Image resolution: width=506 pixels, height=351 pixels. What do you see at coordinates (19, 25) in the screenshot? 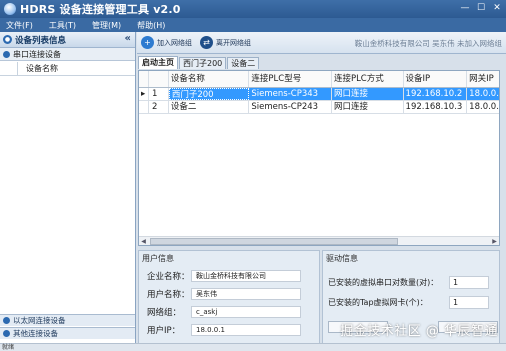
I see `menu-file: 文件(F)` at bounding box center [19, 25].